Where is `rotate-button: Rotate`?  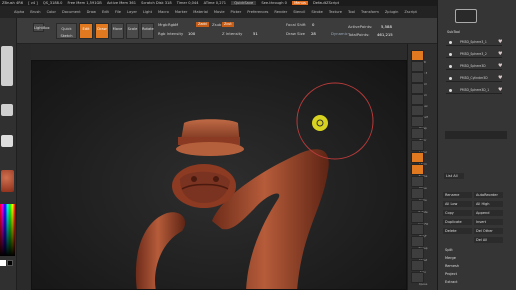 rotate-button: Rotate is located at coordinates (147, 31).